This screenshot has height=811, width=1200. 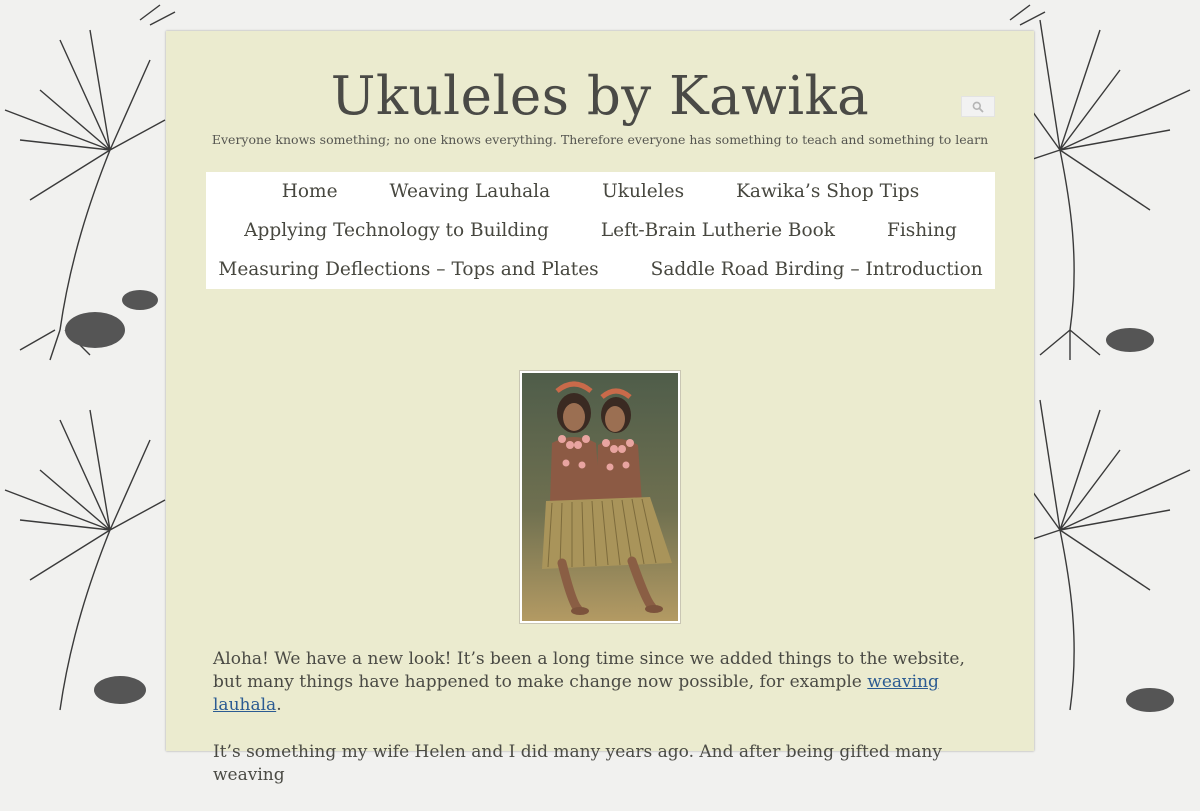 I want to click on nav-item-saddle-road-birding: Saddle Road Birding – Introduction, so click(x=817, y=269).